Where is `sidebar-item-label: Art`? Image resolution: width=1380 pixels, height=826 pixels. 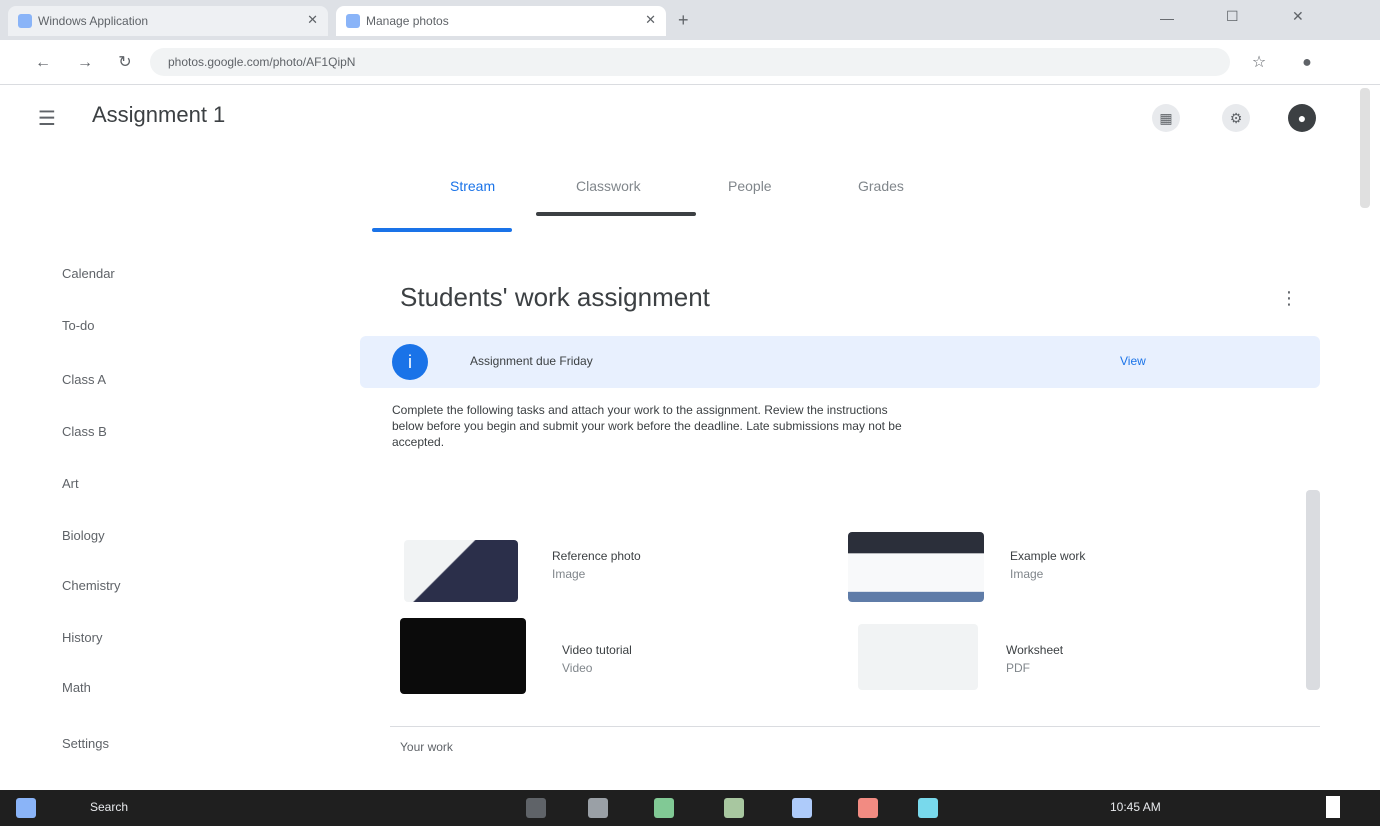 sidebar-item-label: Art is located at coordinates (70, 483).